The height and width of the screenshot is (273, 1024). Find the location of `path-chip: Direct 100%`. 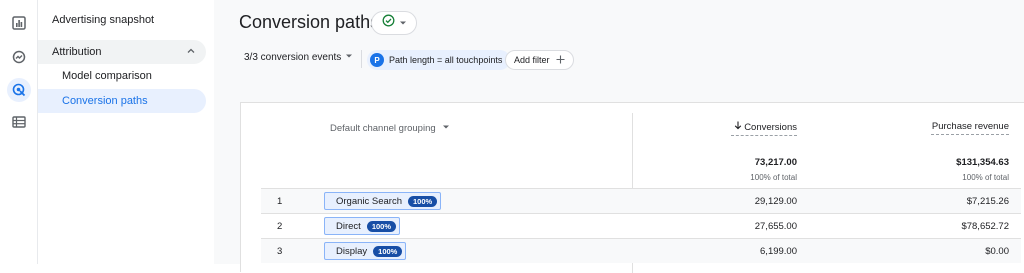

path-chip: Direct 100% is located at coordinates (362, 226).